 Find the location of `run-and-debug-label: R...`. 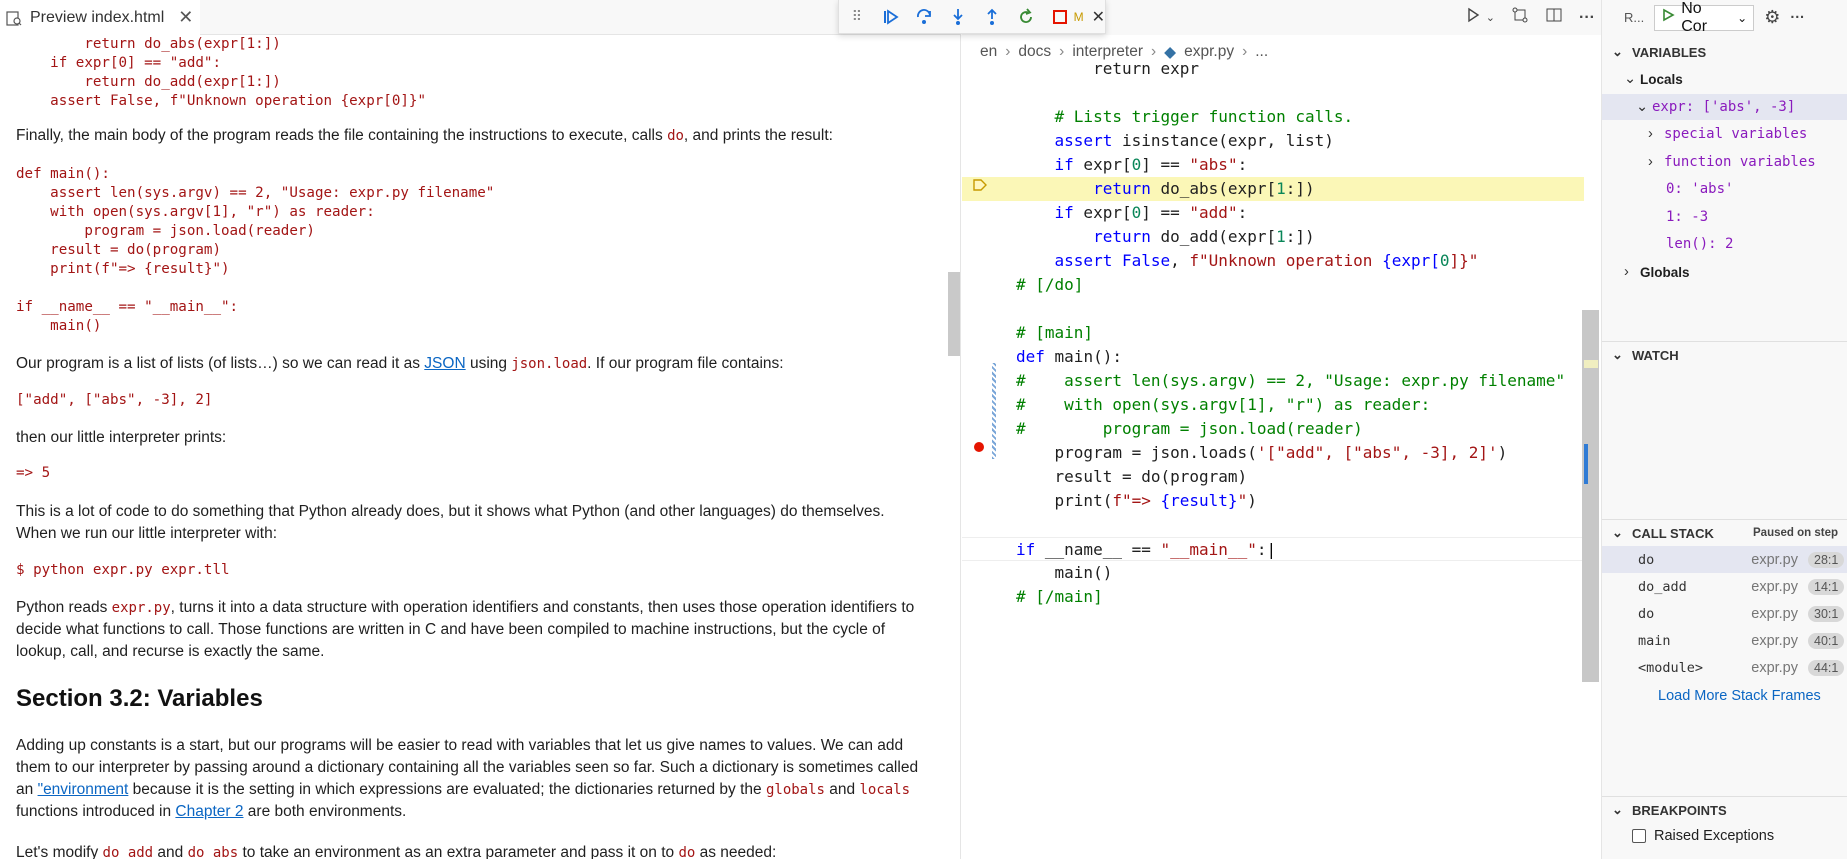

run-and-debug-label: R... is located at coordinates (1634, 17).